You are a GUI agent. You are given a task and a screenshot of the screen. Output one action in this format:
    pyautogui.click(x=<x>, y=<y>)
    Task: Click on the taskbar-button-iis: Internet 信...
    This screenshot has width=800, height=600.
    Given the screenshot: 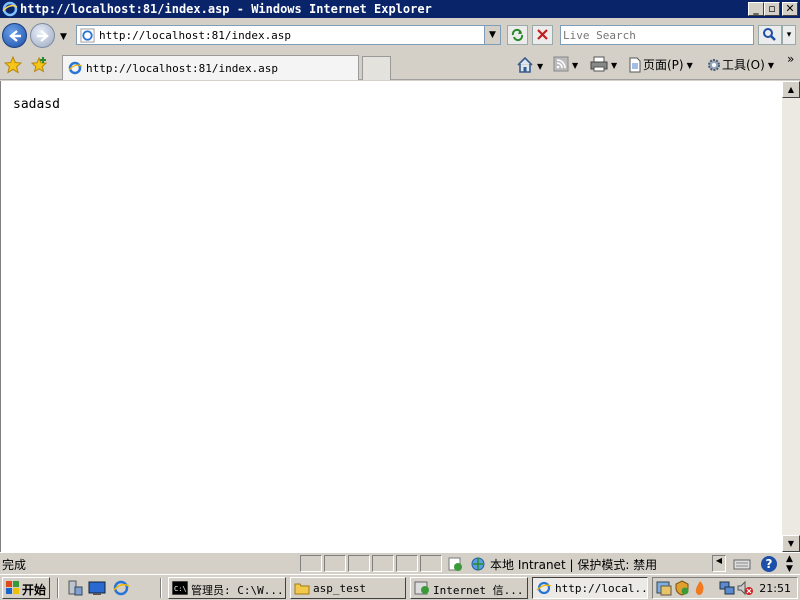 What is the action you would take?
    pyautogui.click(x=469, y=588)
    